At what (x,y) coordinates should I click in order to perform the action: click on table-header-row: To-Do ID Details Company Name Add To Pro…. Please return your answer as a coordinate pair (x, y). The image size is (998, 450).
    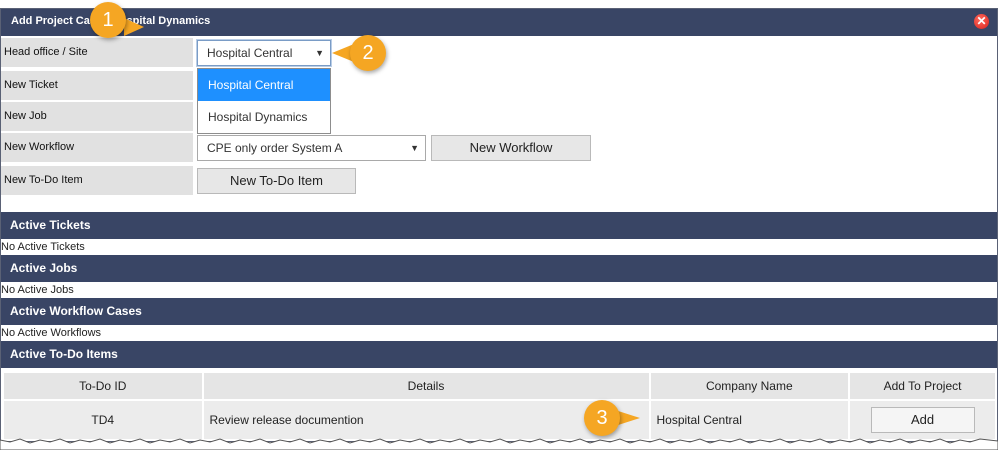
    Looking at the image, I should click on (499, 386).